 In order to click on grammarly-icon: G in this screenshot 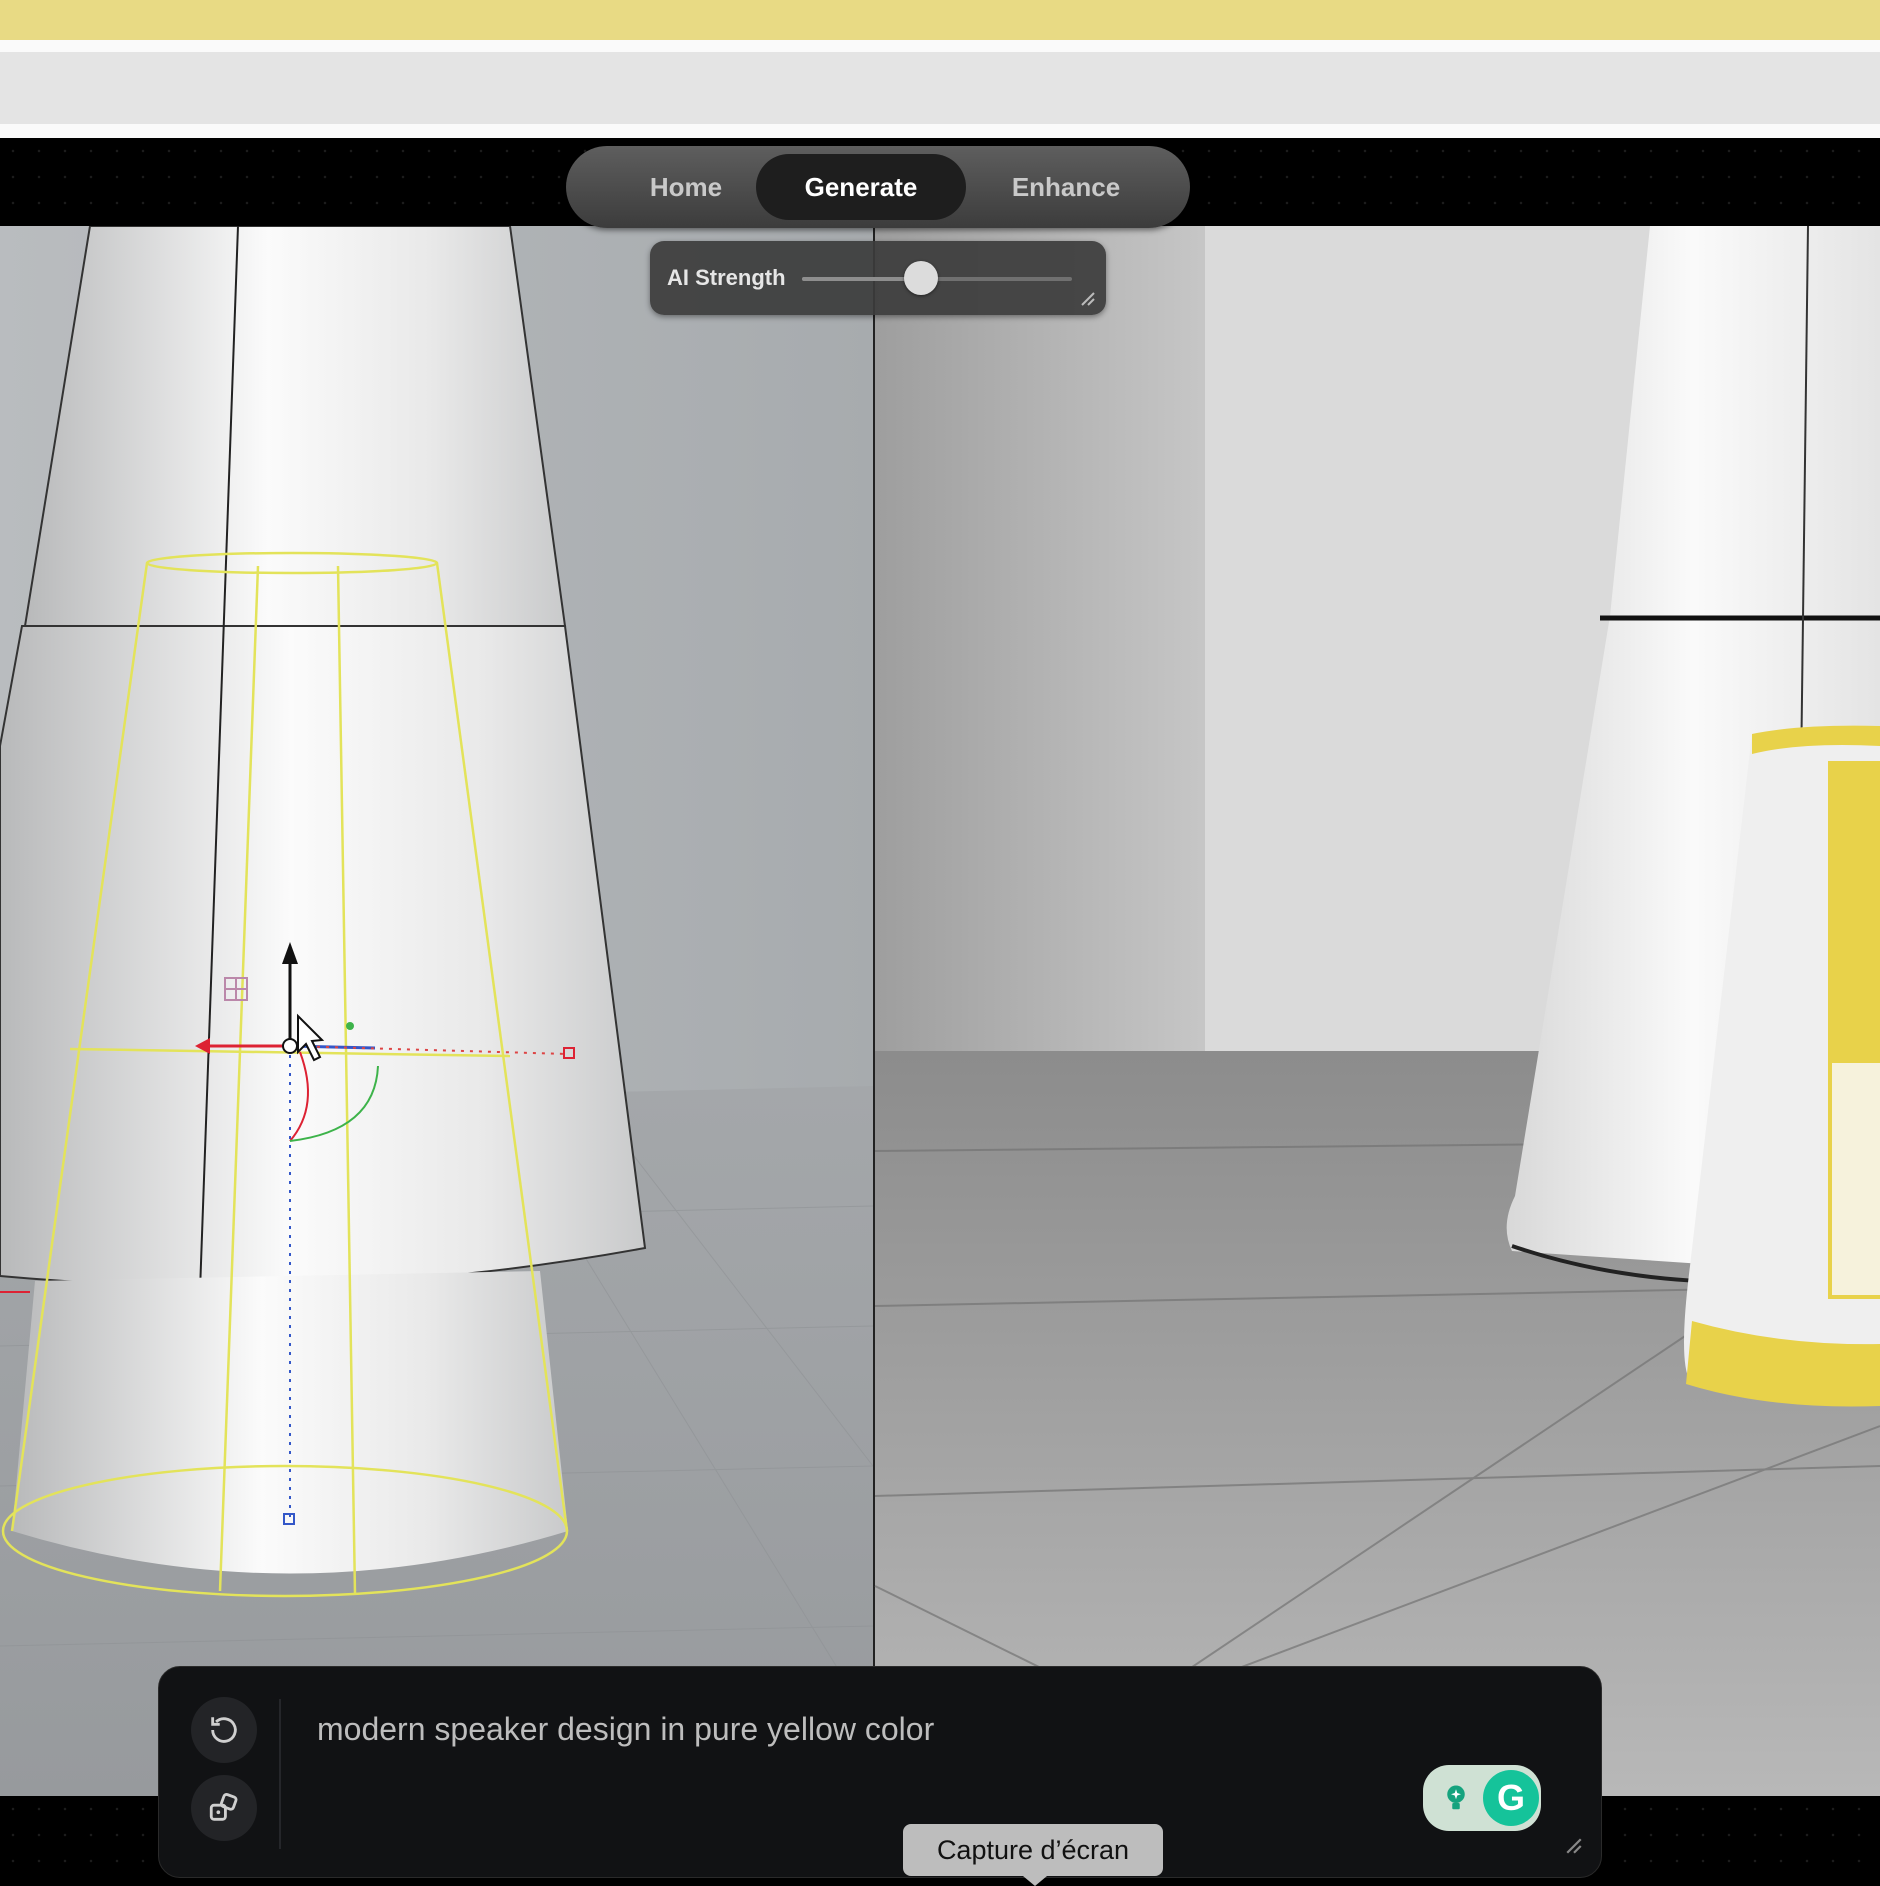, I will do `click(1511, 1798)`.